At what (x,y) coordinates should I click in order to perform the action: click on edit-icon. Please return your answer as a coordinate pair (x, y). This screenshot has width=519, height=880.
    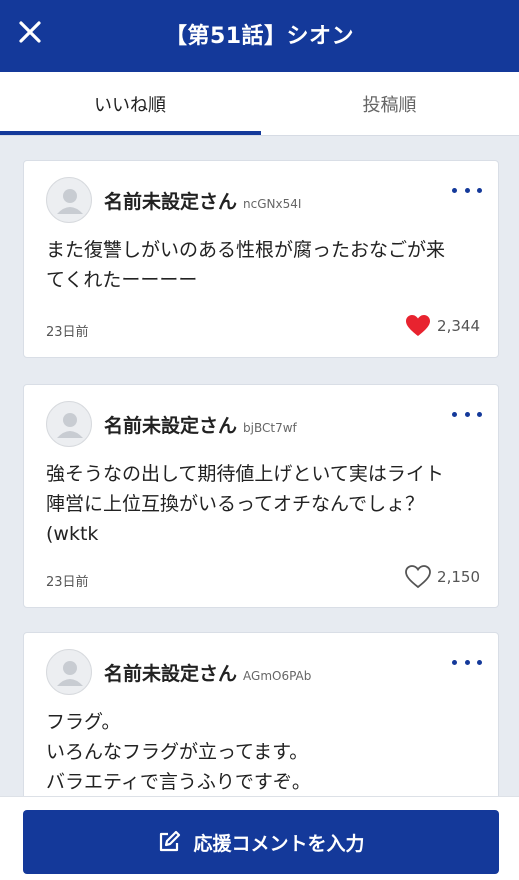
    Looking at the image, I should click on (170, 841).